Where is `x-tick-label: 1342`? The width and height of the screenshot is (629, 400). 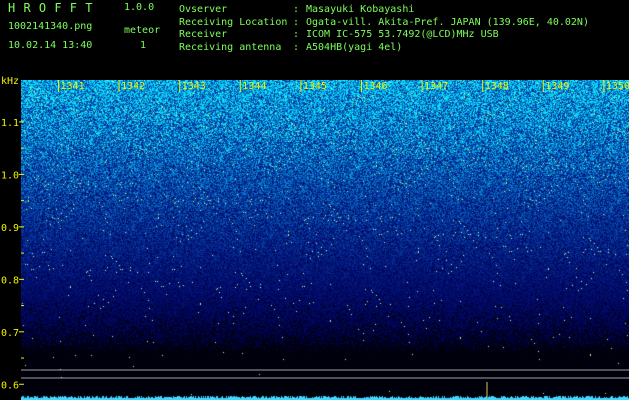
x-tick-label: 1342 is located at coordinates (133, 86).